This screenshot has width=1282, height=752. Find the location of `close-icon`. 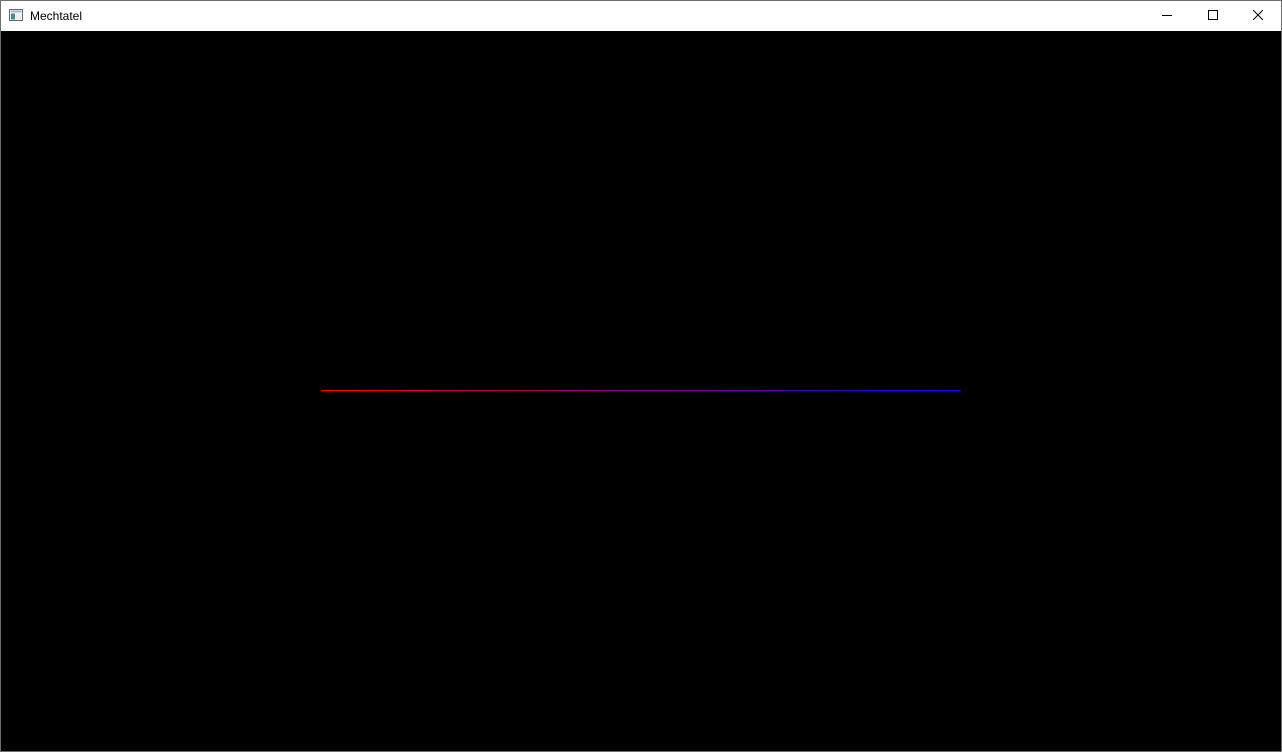

close-icon is located at coordinates (1258, 16).